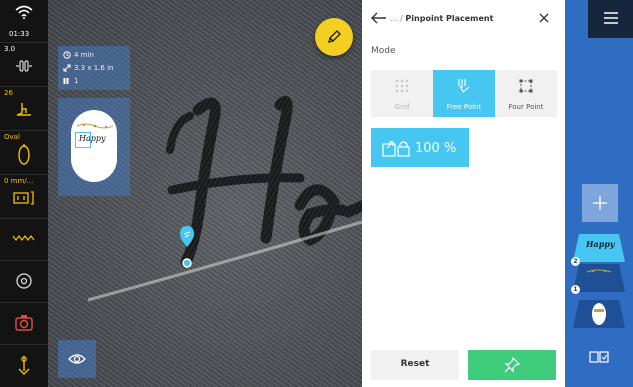  Describe the element at coordinates (24, 21) in the screenshot. I see `status-cell-wifi-time: 01:33` at that location.